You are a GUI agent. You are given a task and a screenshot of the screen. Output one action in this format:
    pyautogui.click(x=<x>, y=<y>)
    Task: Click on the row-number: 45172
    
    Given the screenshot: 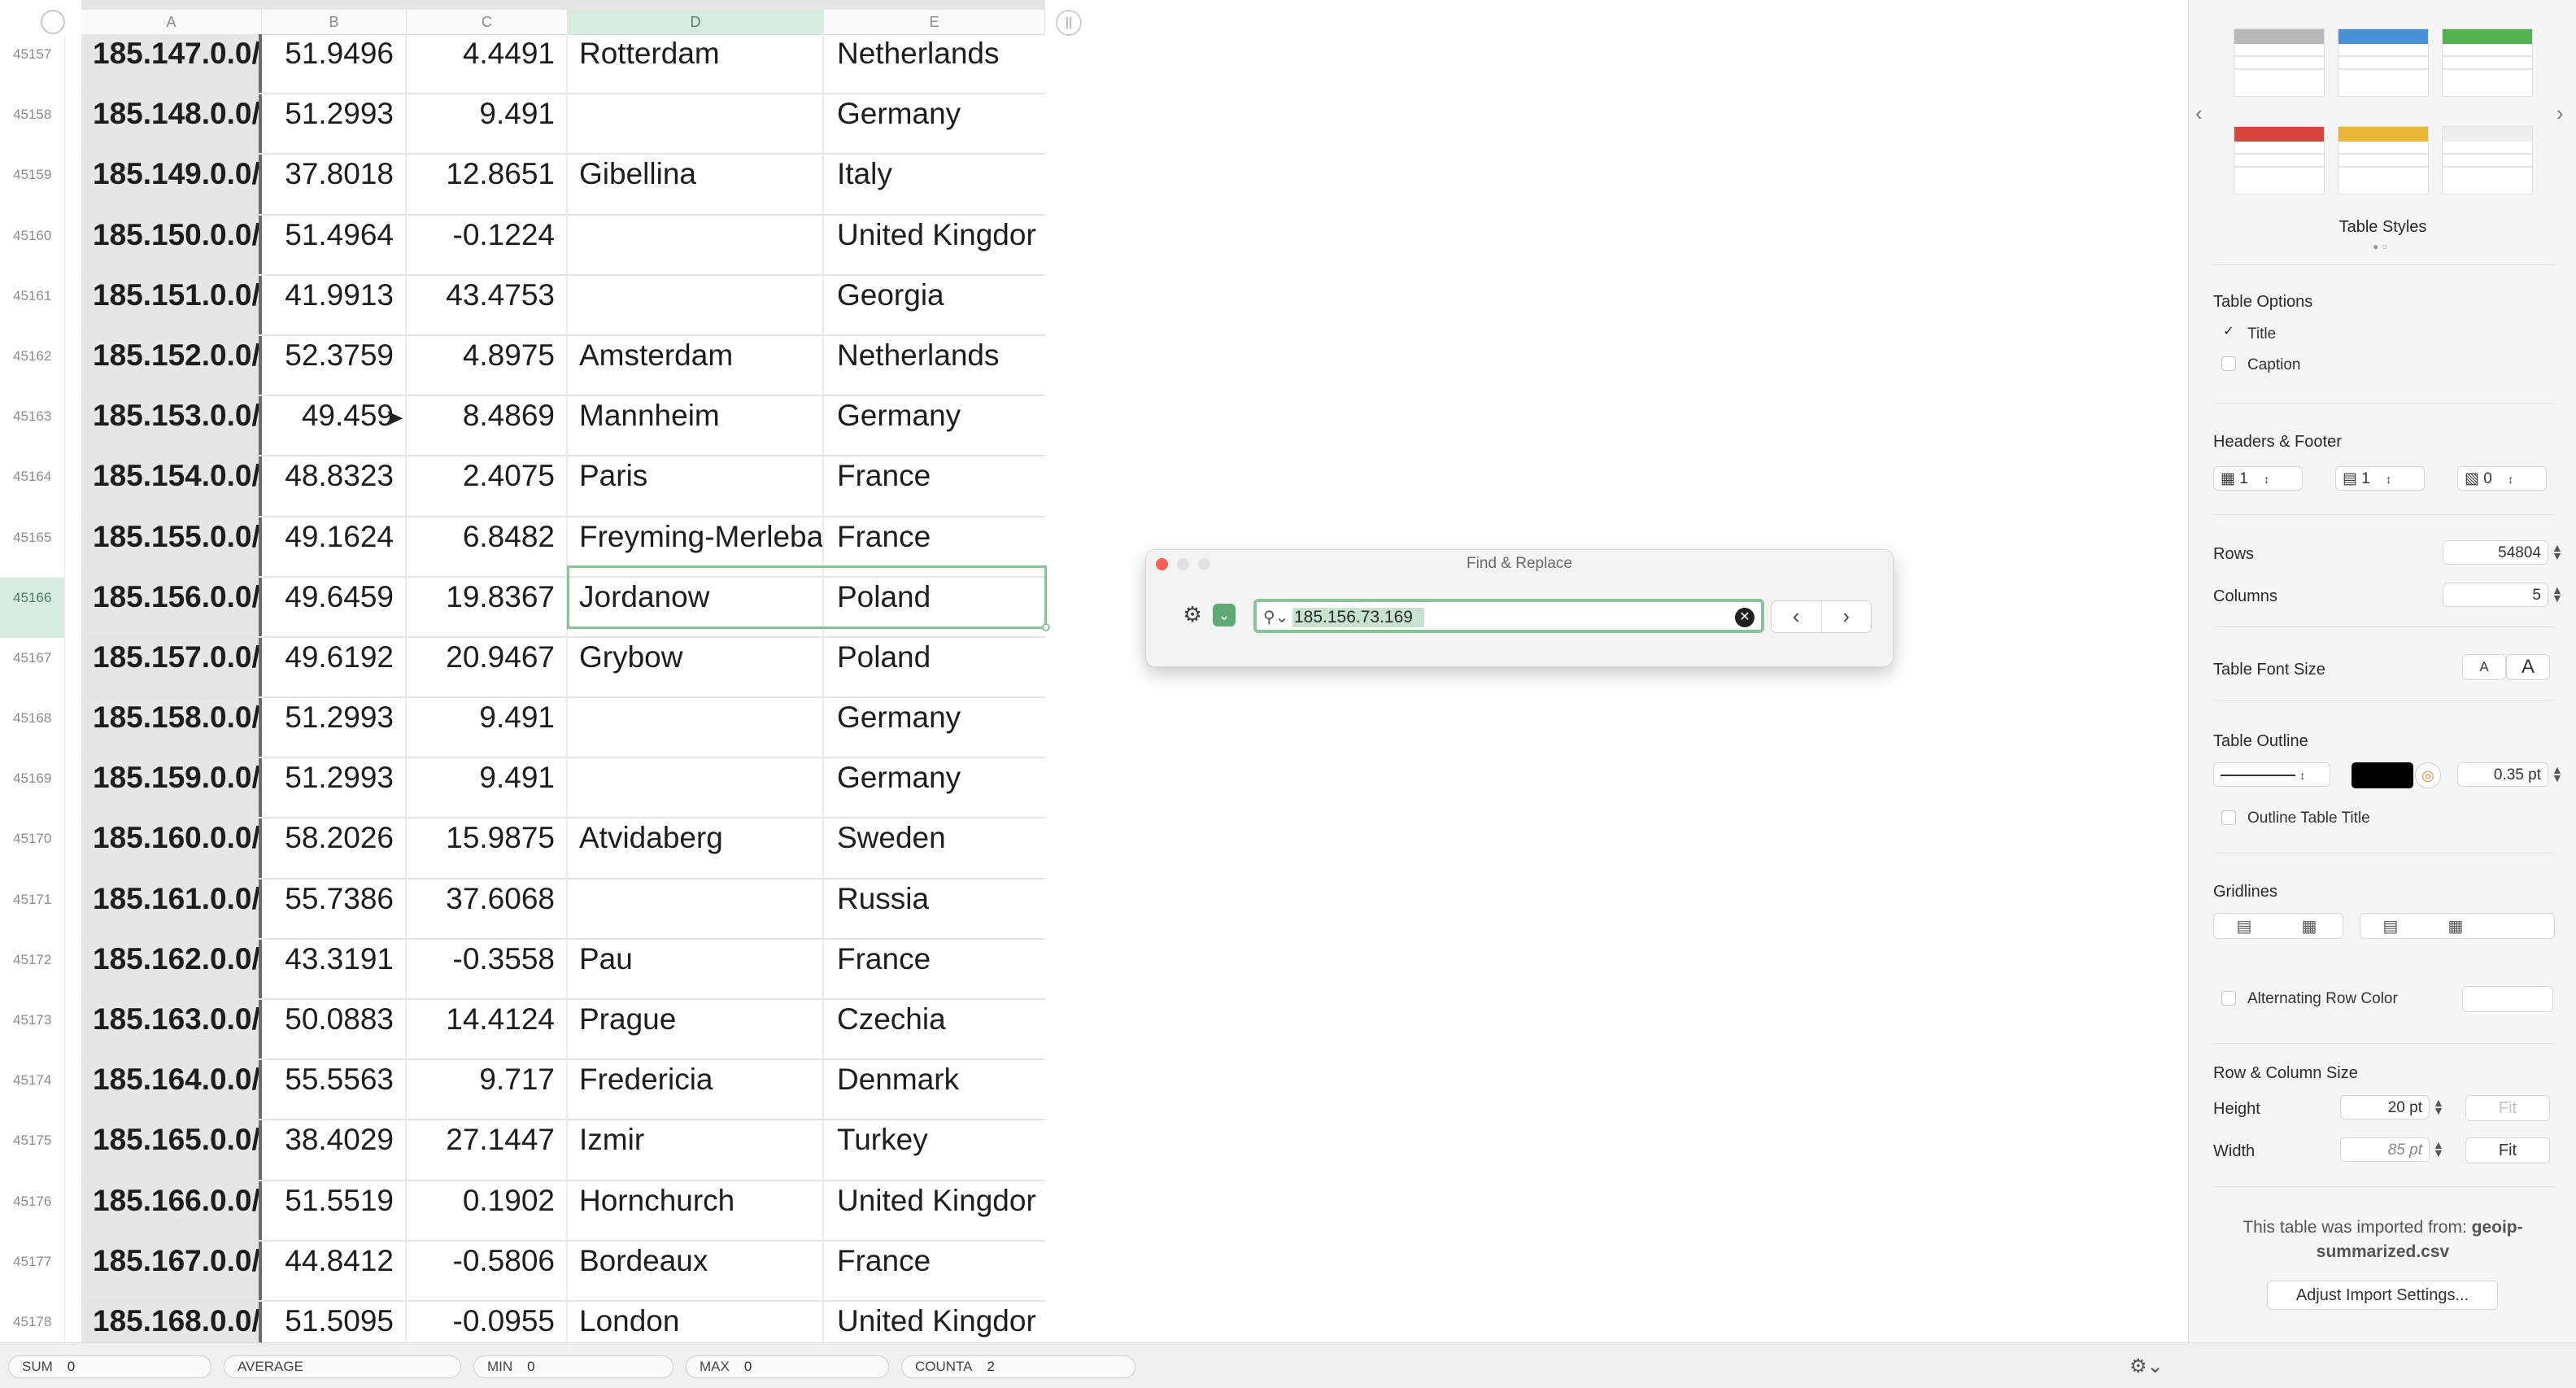 What is the action you would take?
    pyautogui.click(x=32, y=969)
    